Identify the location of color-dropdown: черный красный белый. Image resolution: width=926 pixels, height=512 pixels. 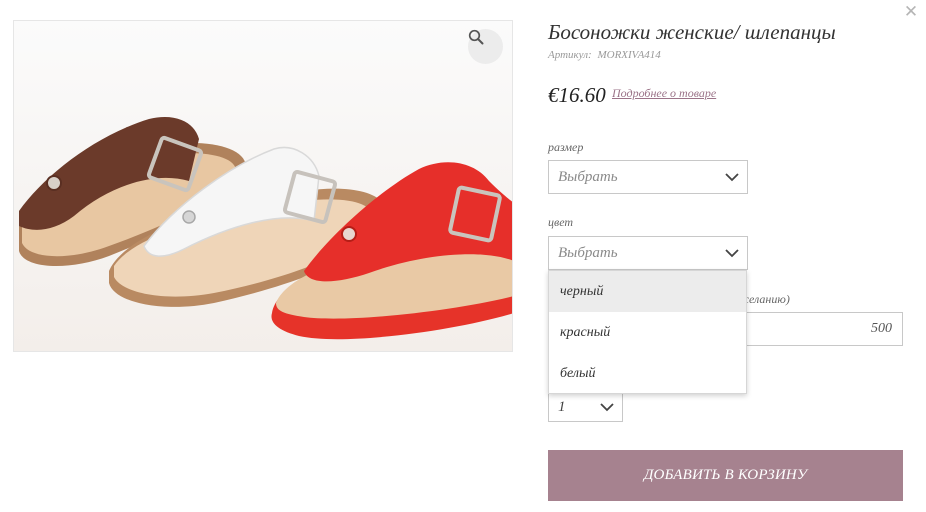
(647, 332).